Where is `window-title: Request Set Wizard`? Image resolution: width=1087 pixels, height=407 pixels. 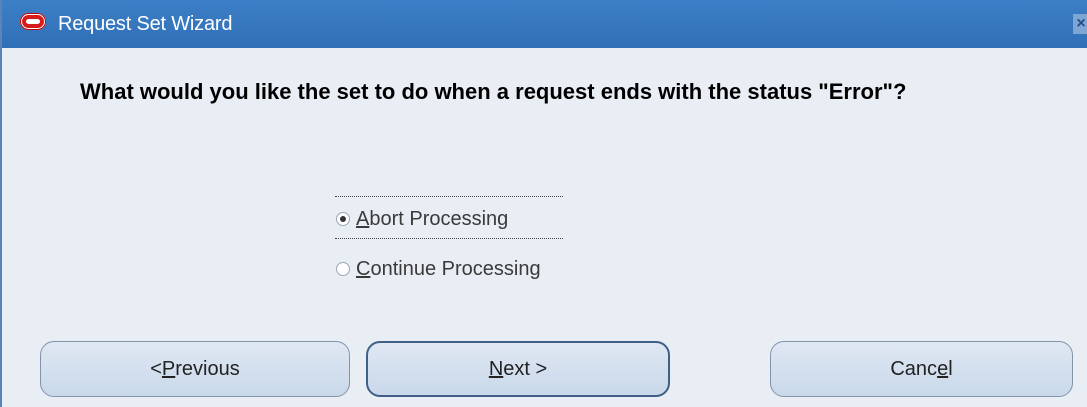 window-title: Request Set Wizard is located at coordinates (145, 24).